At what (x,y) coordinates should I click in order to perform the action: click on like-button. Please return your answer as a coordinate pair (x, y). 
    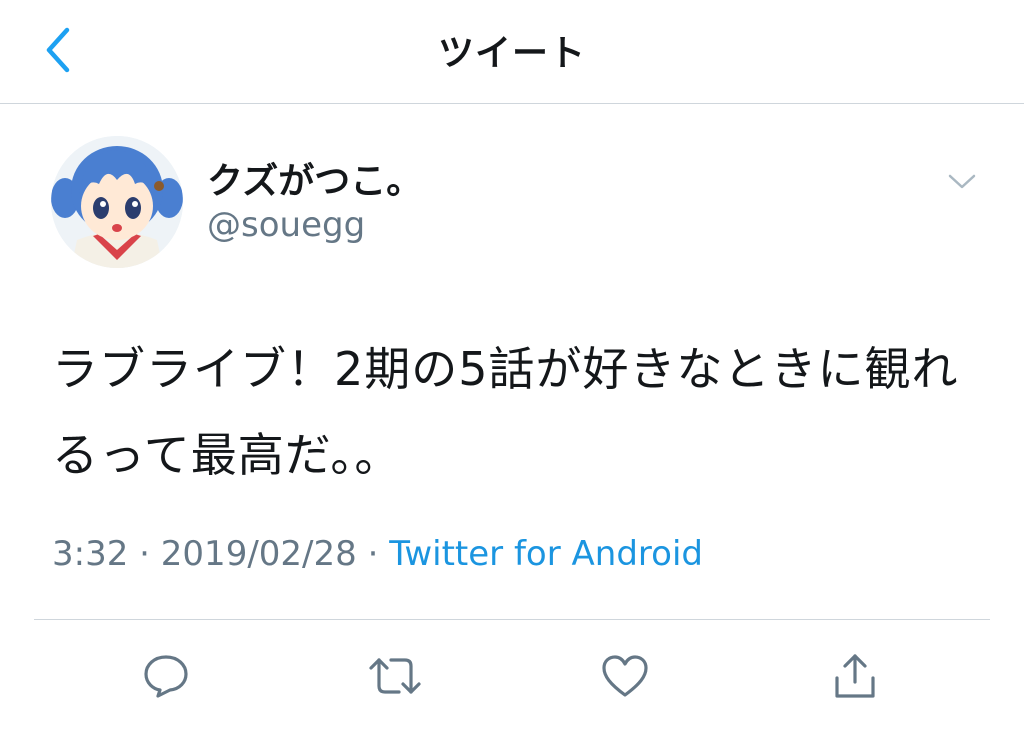
    Looking at the image, I should click on (625, 676).